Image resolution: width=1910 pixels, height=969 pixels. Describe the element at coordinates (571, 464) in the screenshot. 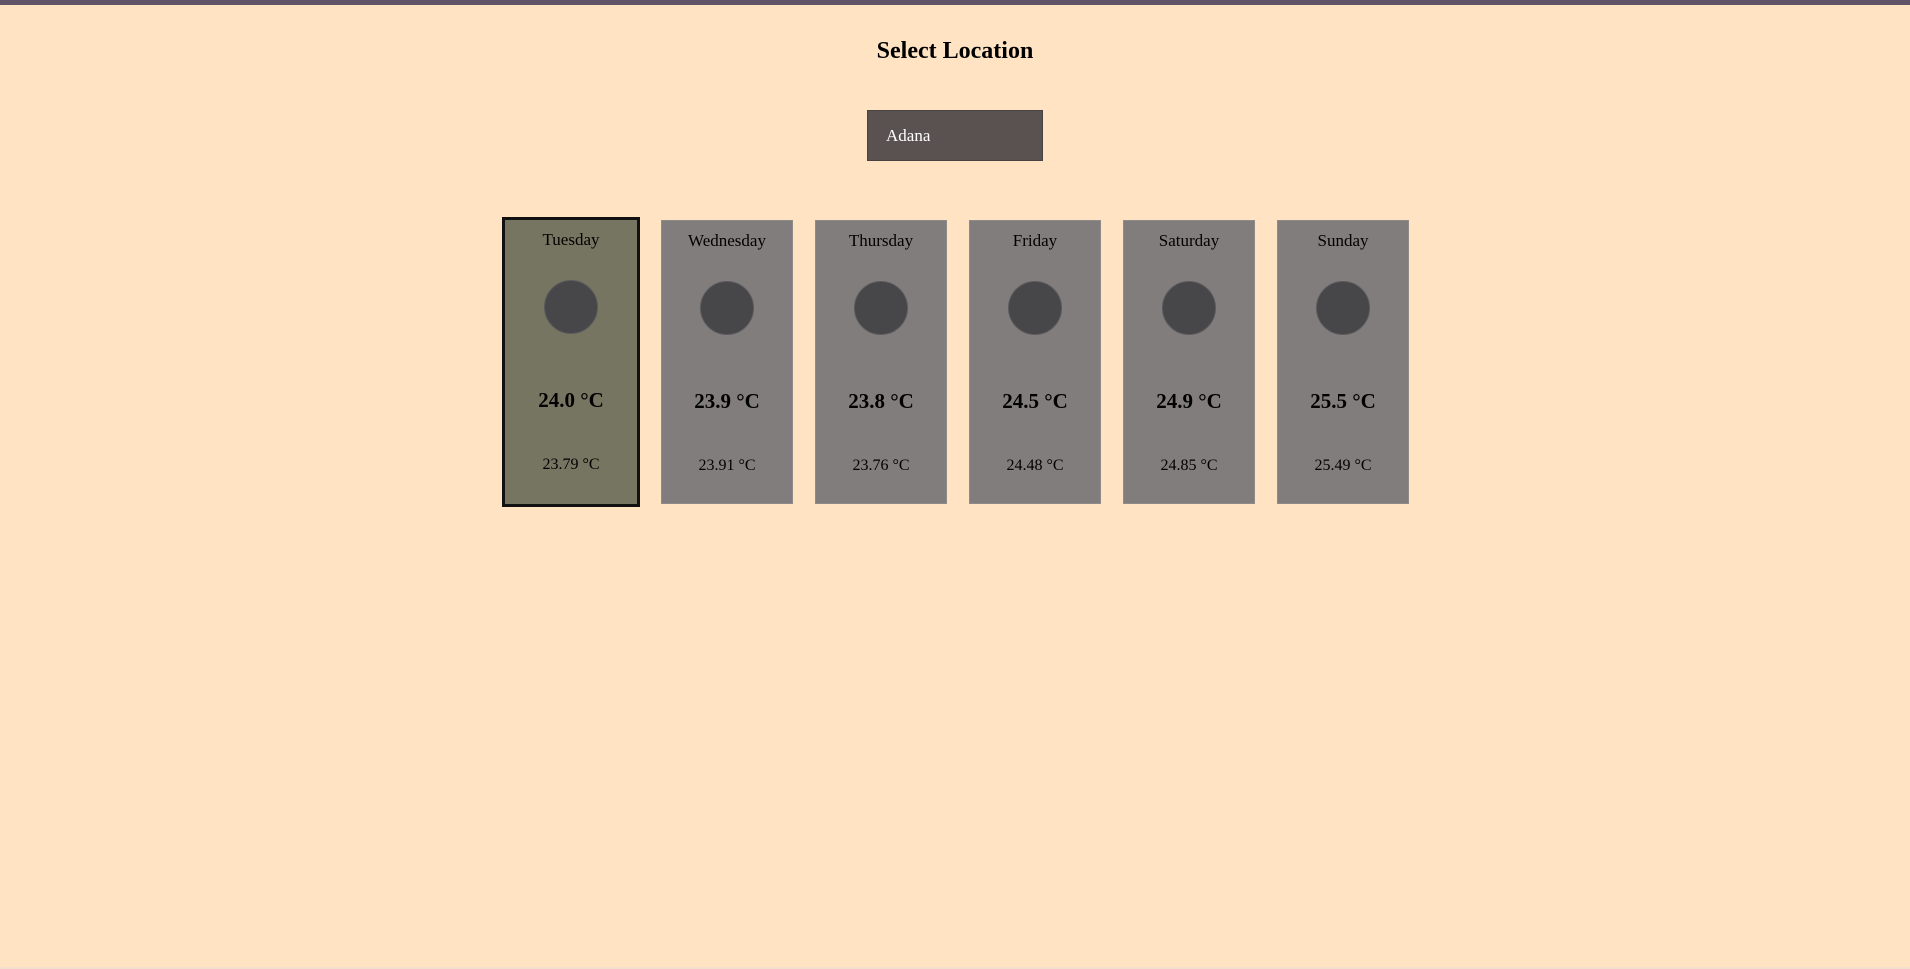

I see `forecast-sub-temp: 23.79 °C` at that location.